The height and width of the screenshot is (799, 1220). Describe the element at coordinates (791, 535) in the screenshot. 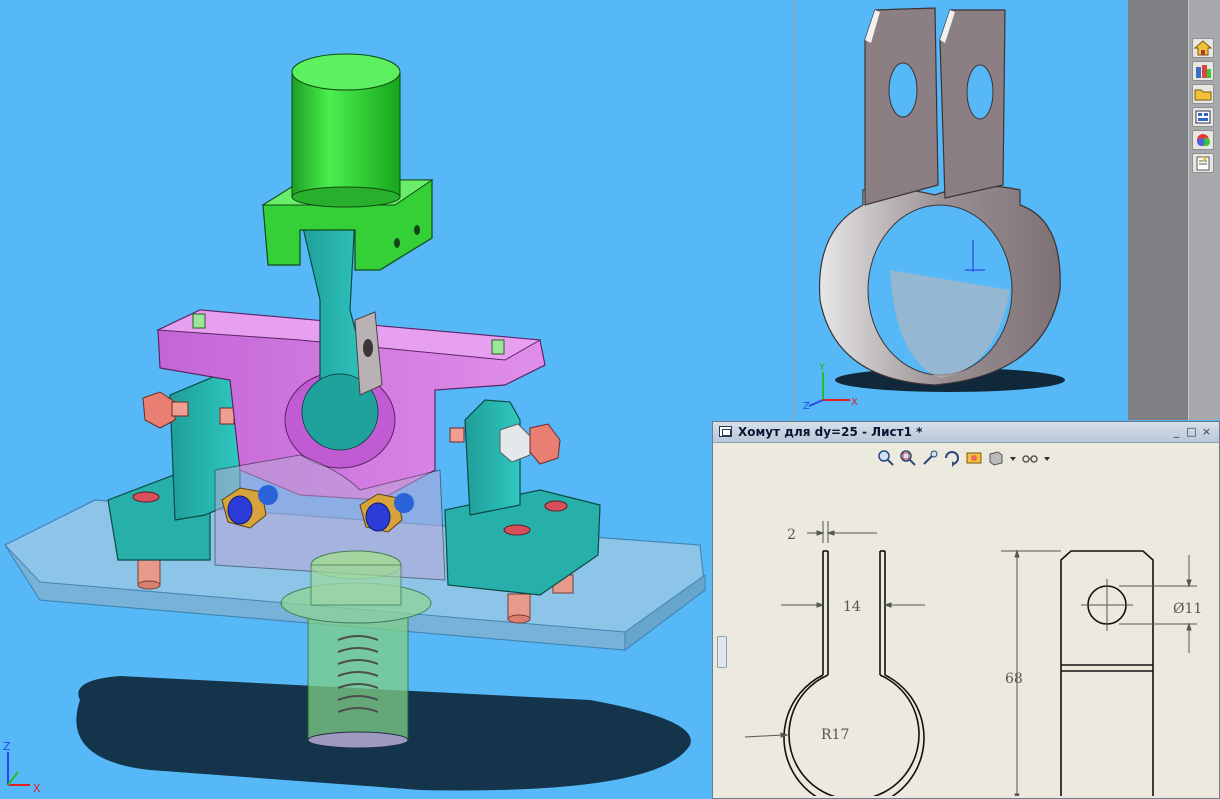

I see `dimension-thickness: 2` at that location.